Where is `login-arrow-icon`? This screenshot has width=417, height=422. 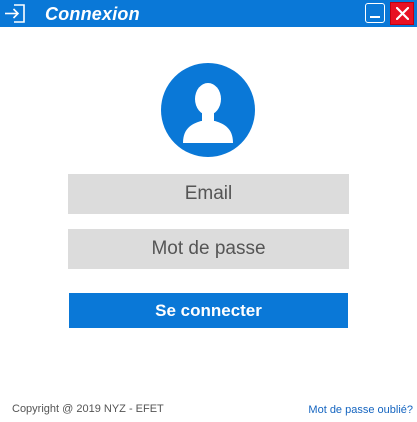 login-arrow-icon is located at coordinates (15, 13).